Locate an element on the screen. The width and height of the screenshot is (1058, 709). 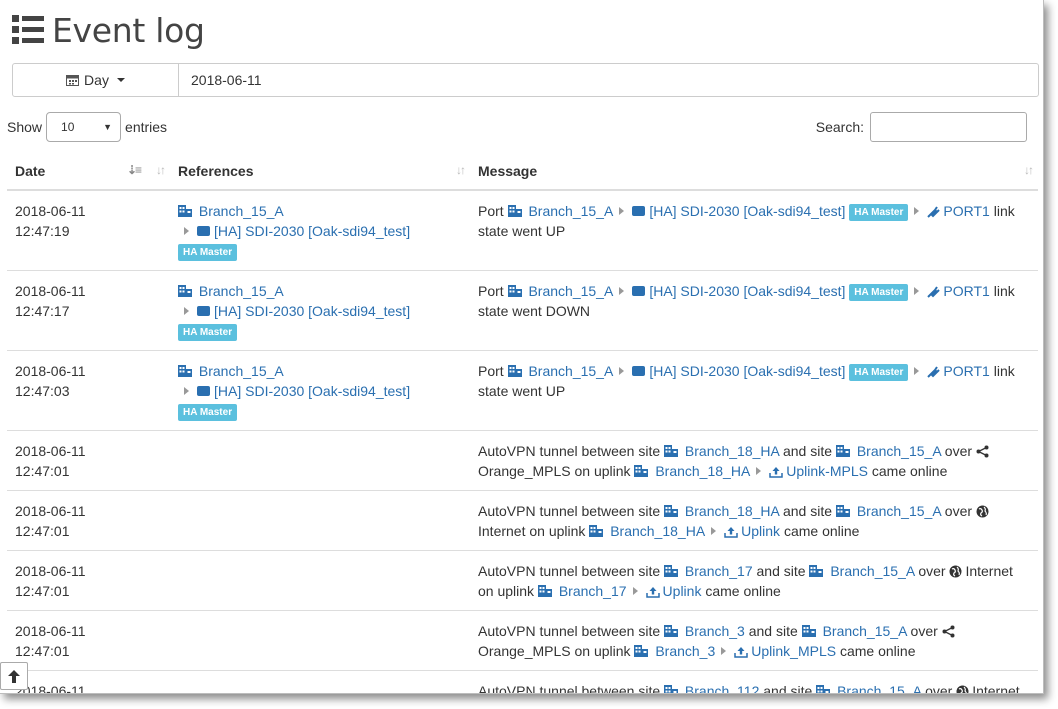
list-icon is located at coordinates (28, 29).